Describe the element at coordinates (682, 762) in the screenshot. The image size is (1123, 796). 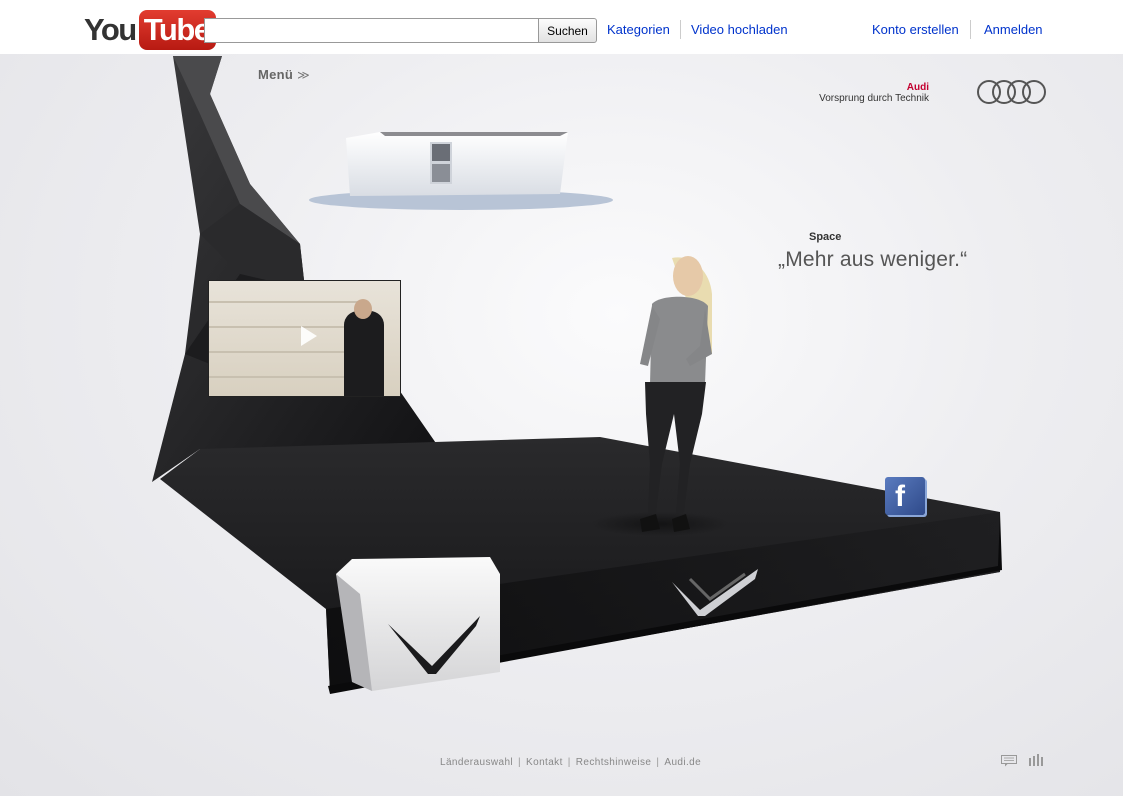
I see `footer-link-audi-de: Audi.de` at that location.